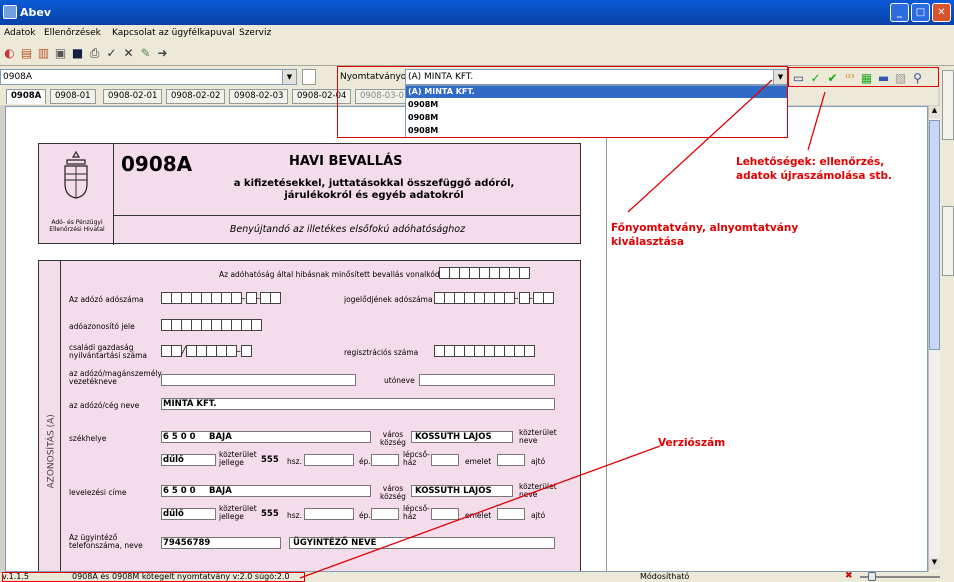  Describe the element at coordinates (238, 512) in the screenshot. I see `mail-type-label: közterület jellege` at that location.